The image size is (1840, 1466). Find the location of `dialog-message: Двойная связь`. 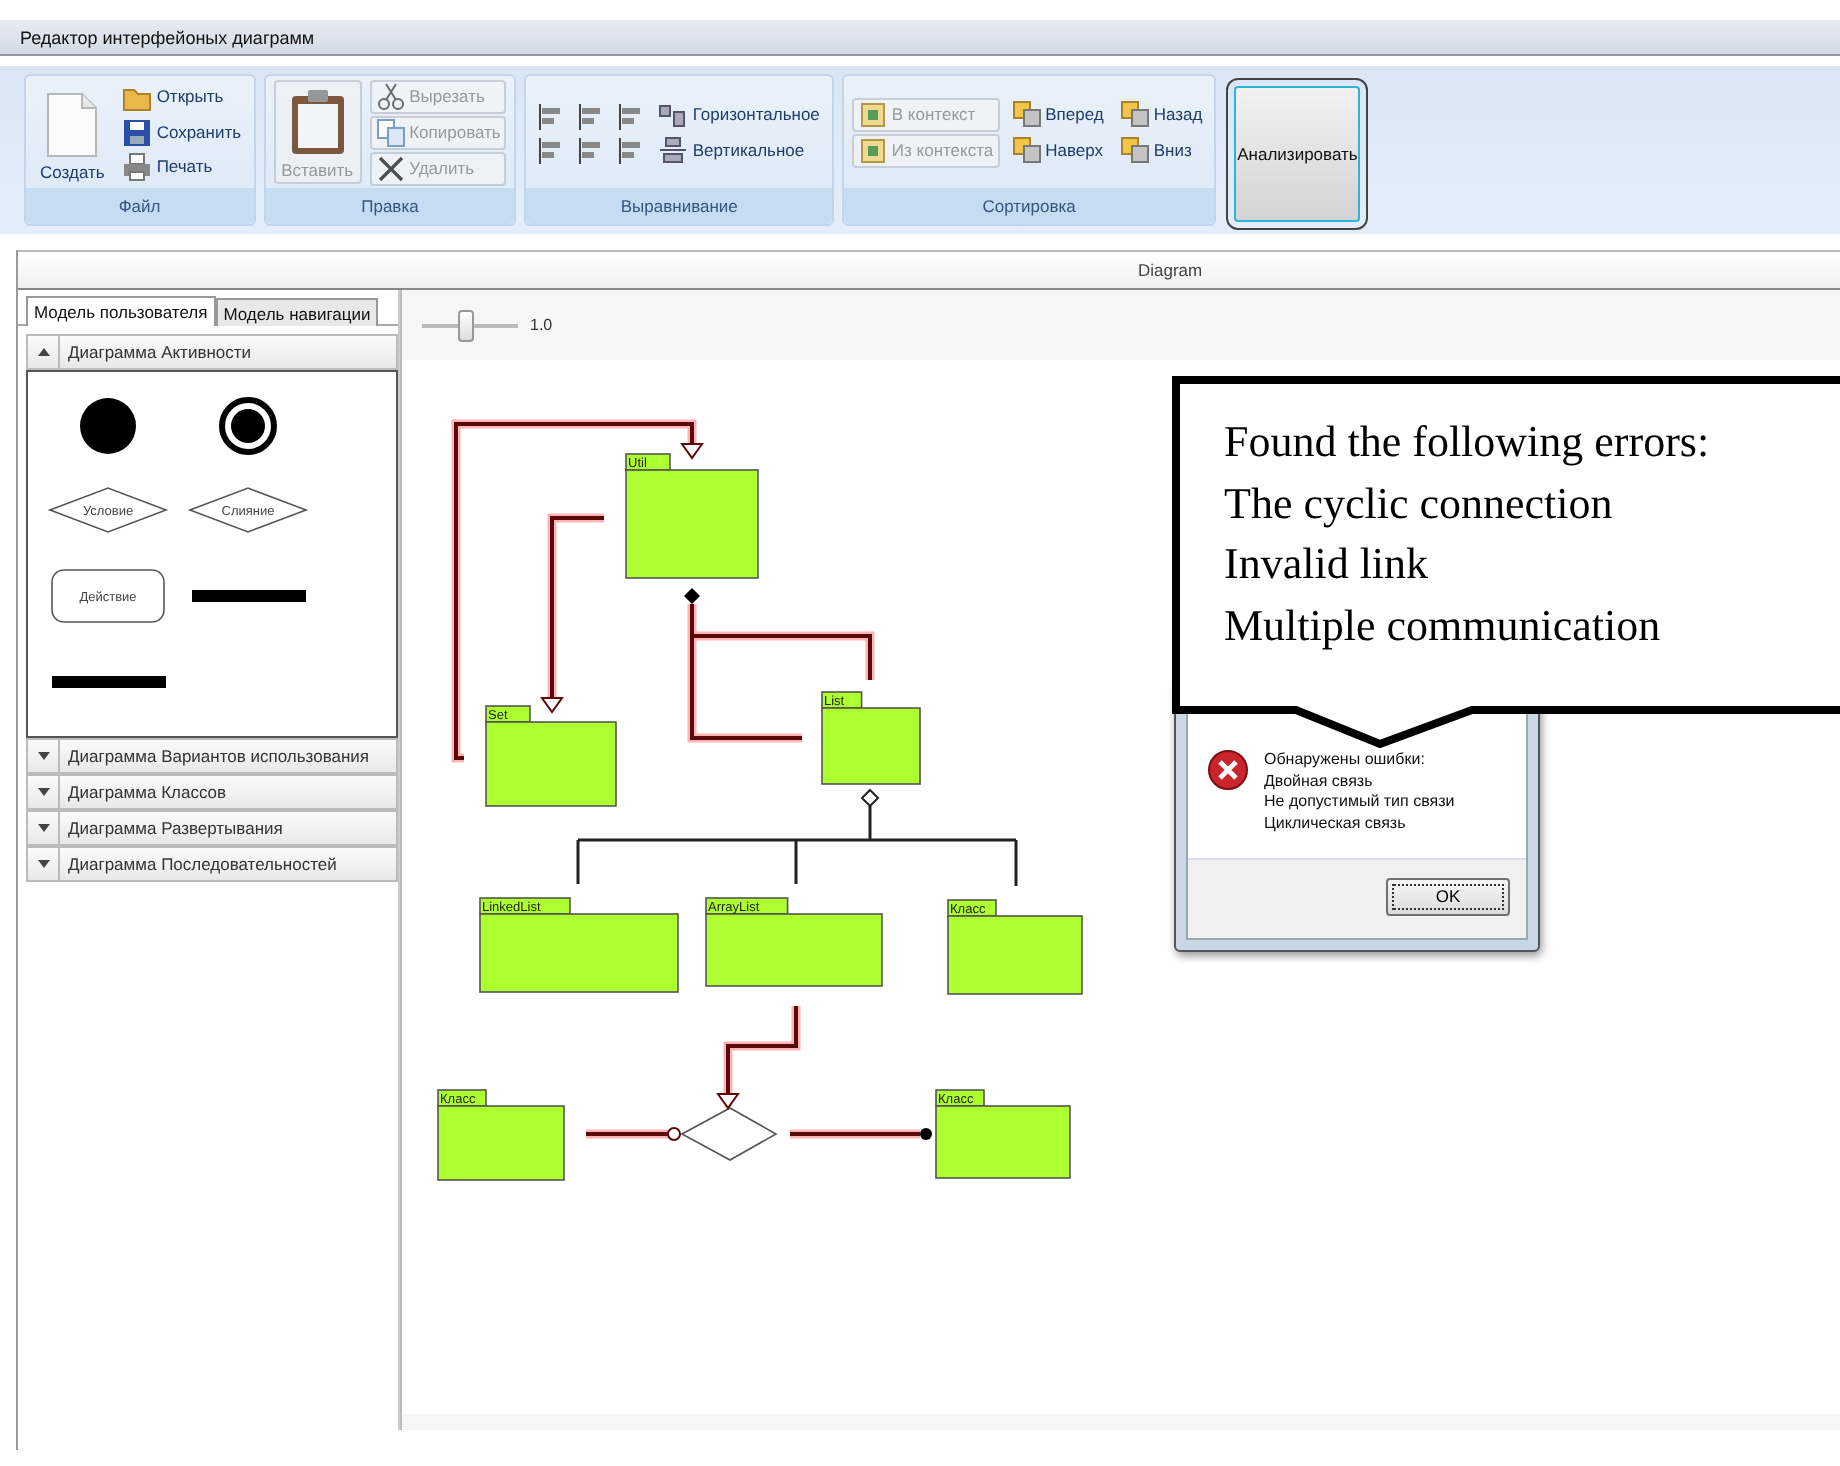

dialog-message: Двойная связь is located at coordinates (1319, 781).